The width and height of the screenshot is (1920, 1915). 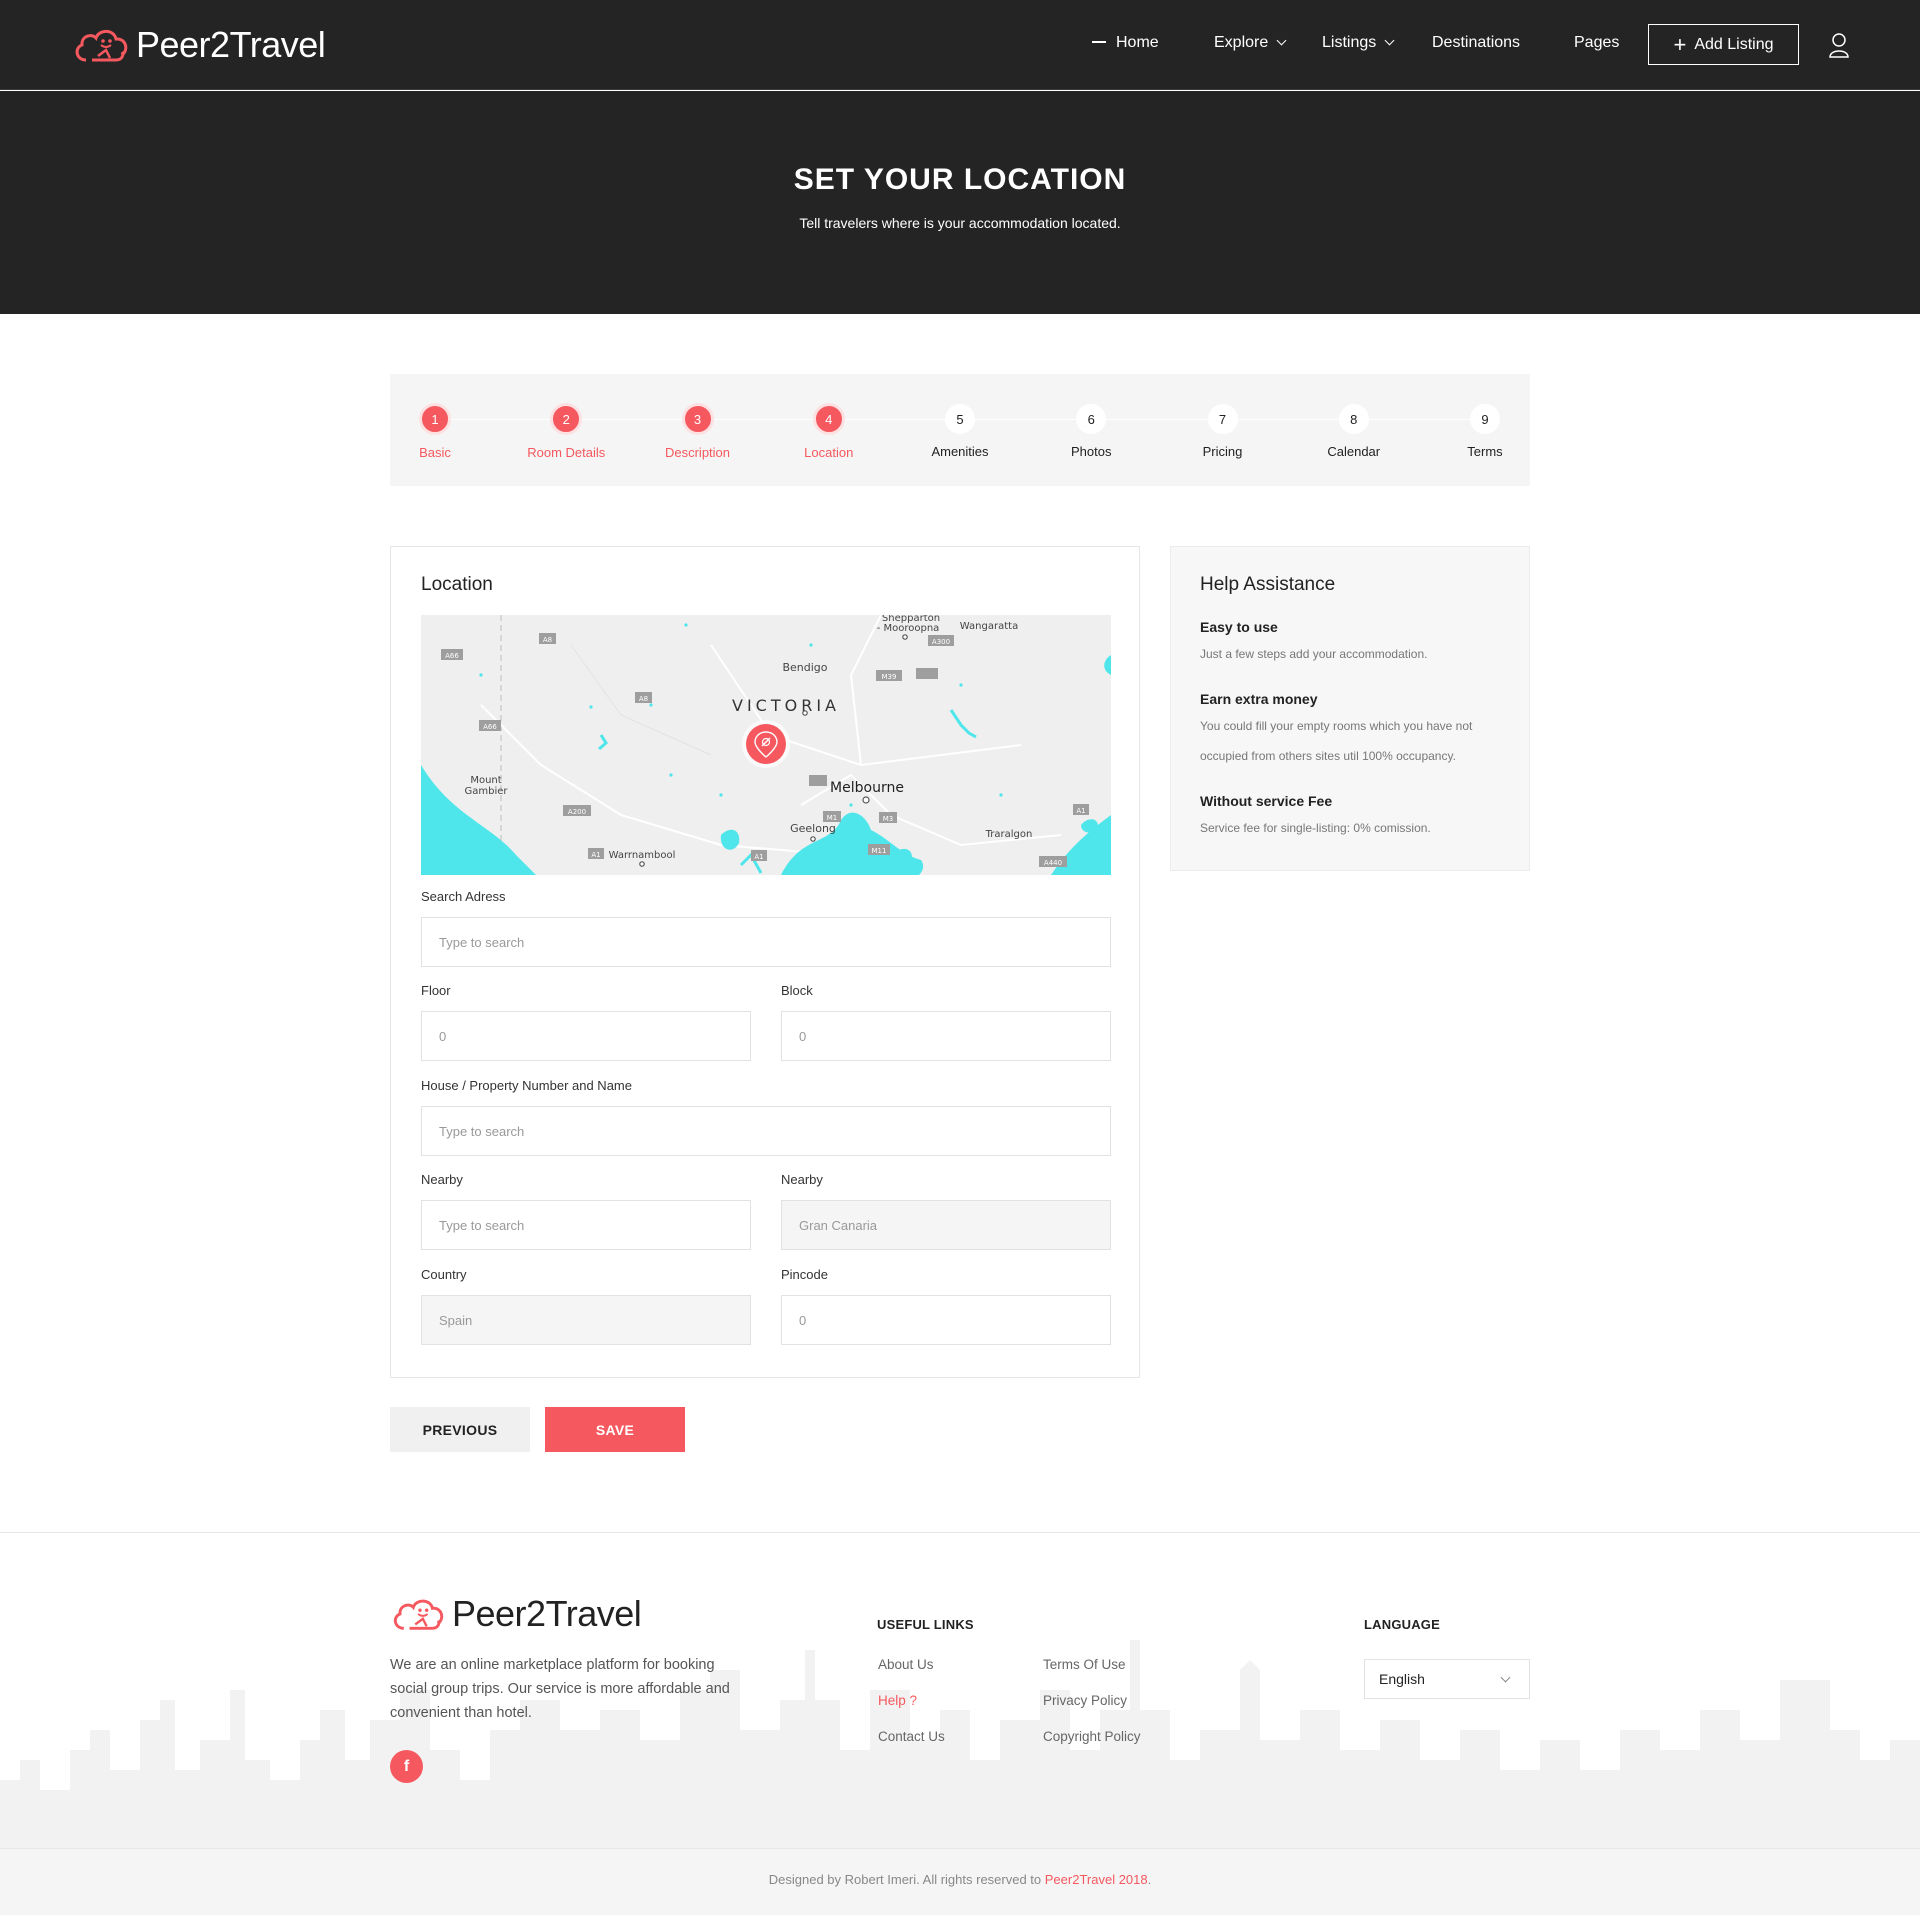 What do you see at coordinates (1091, 419) in the screenshot?
I see `step-number: 6` at bounding box center [1091, 419].